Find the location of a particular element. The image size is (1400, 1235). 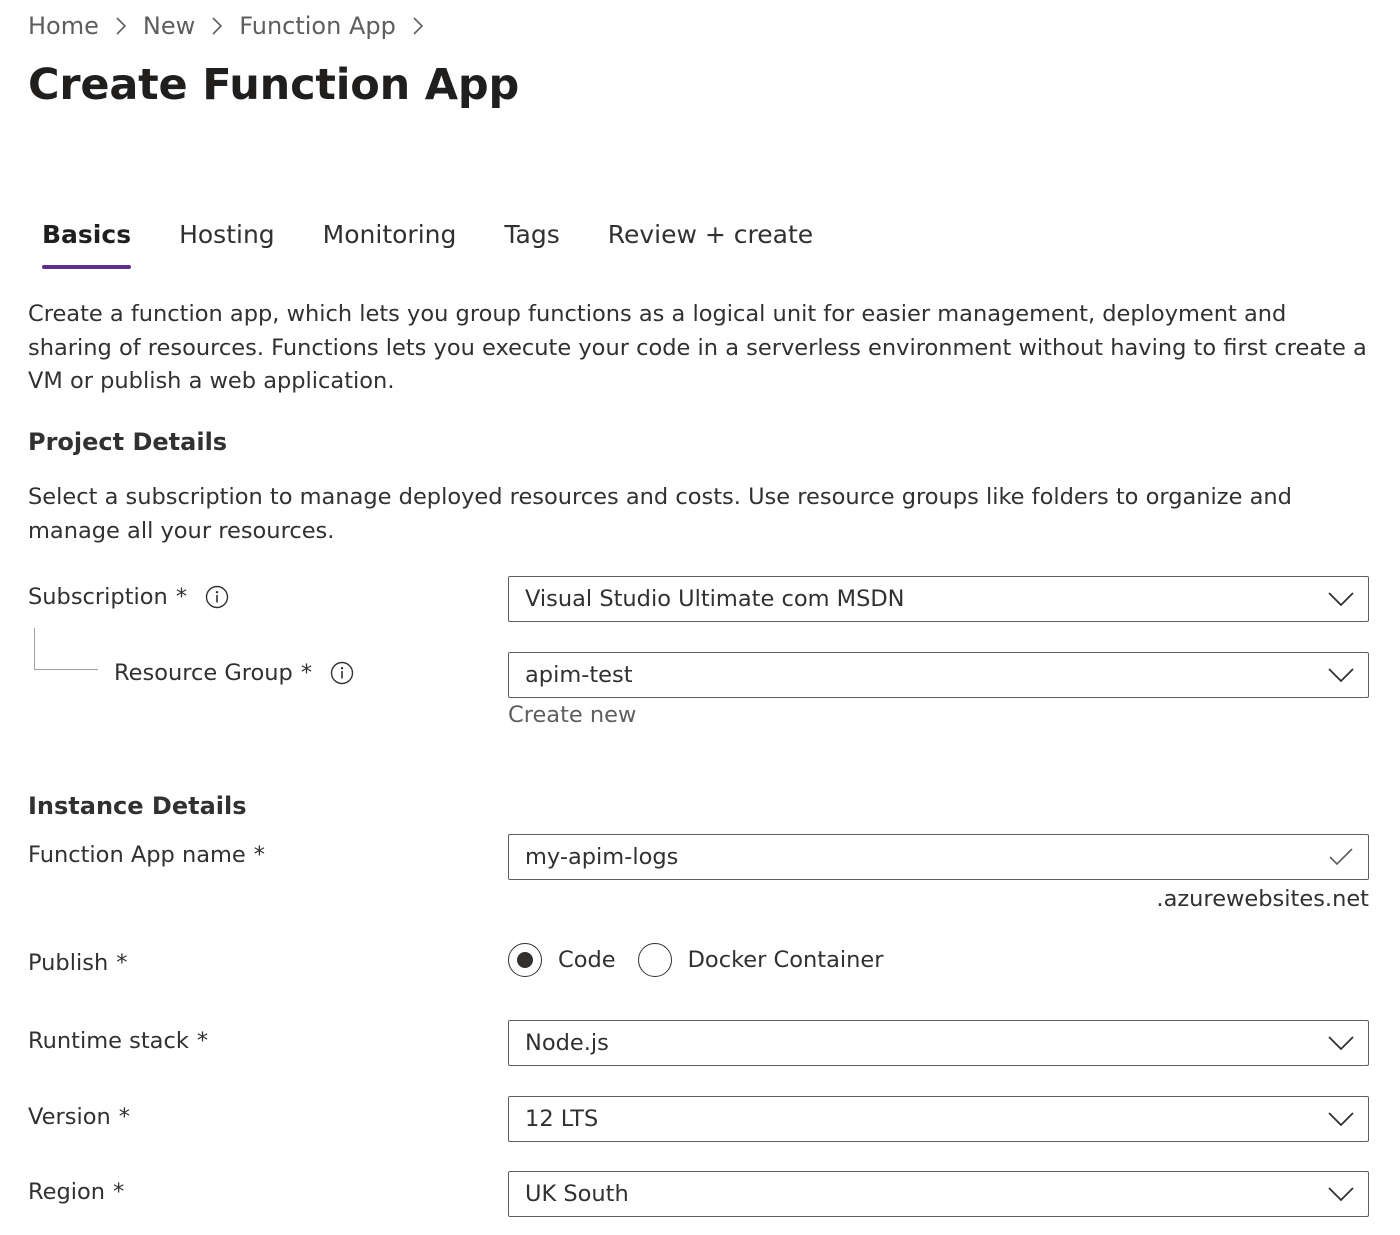

version-label-text: Version is located at coordinates (69, 1117).